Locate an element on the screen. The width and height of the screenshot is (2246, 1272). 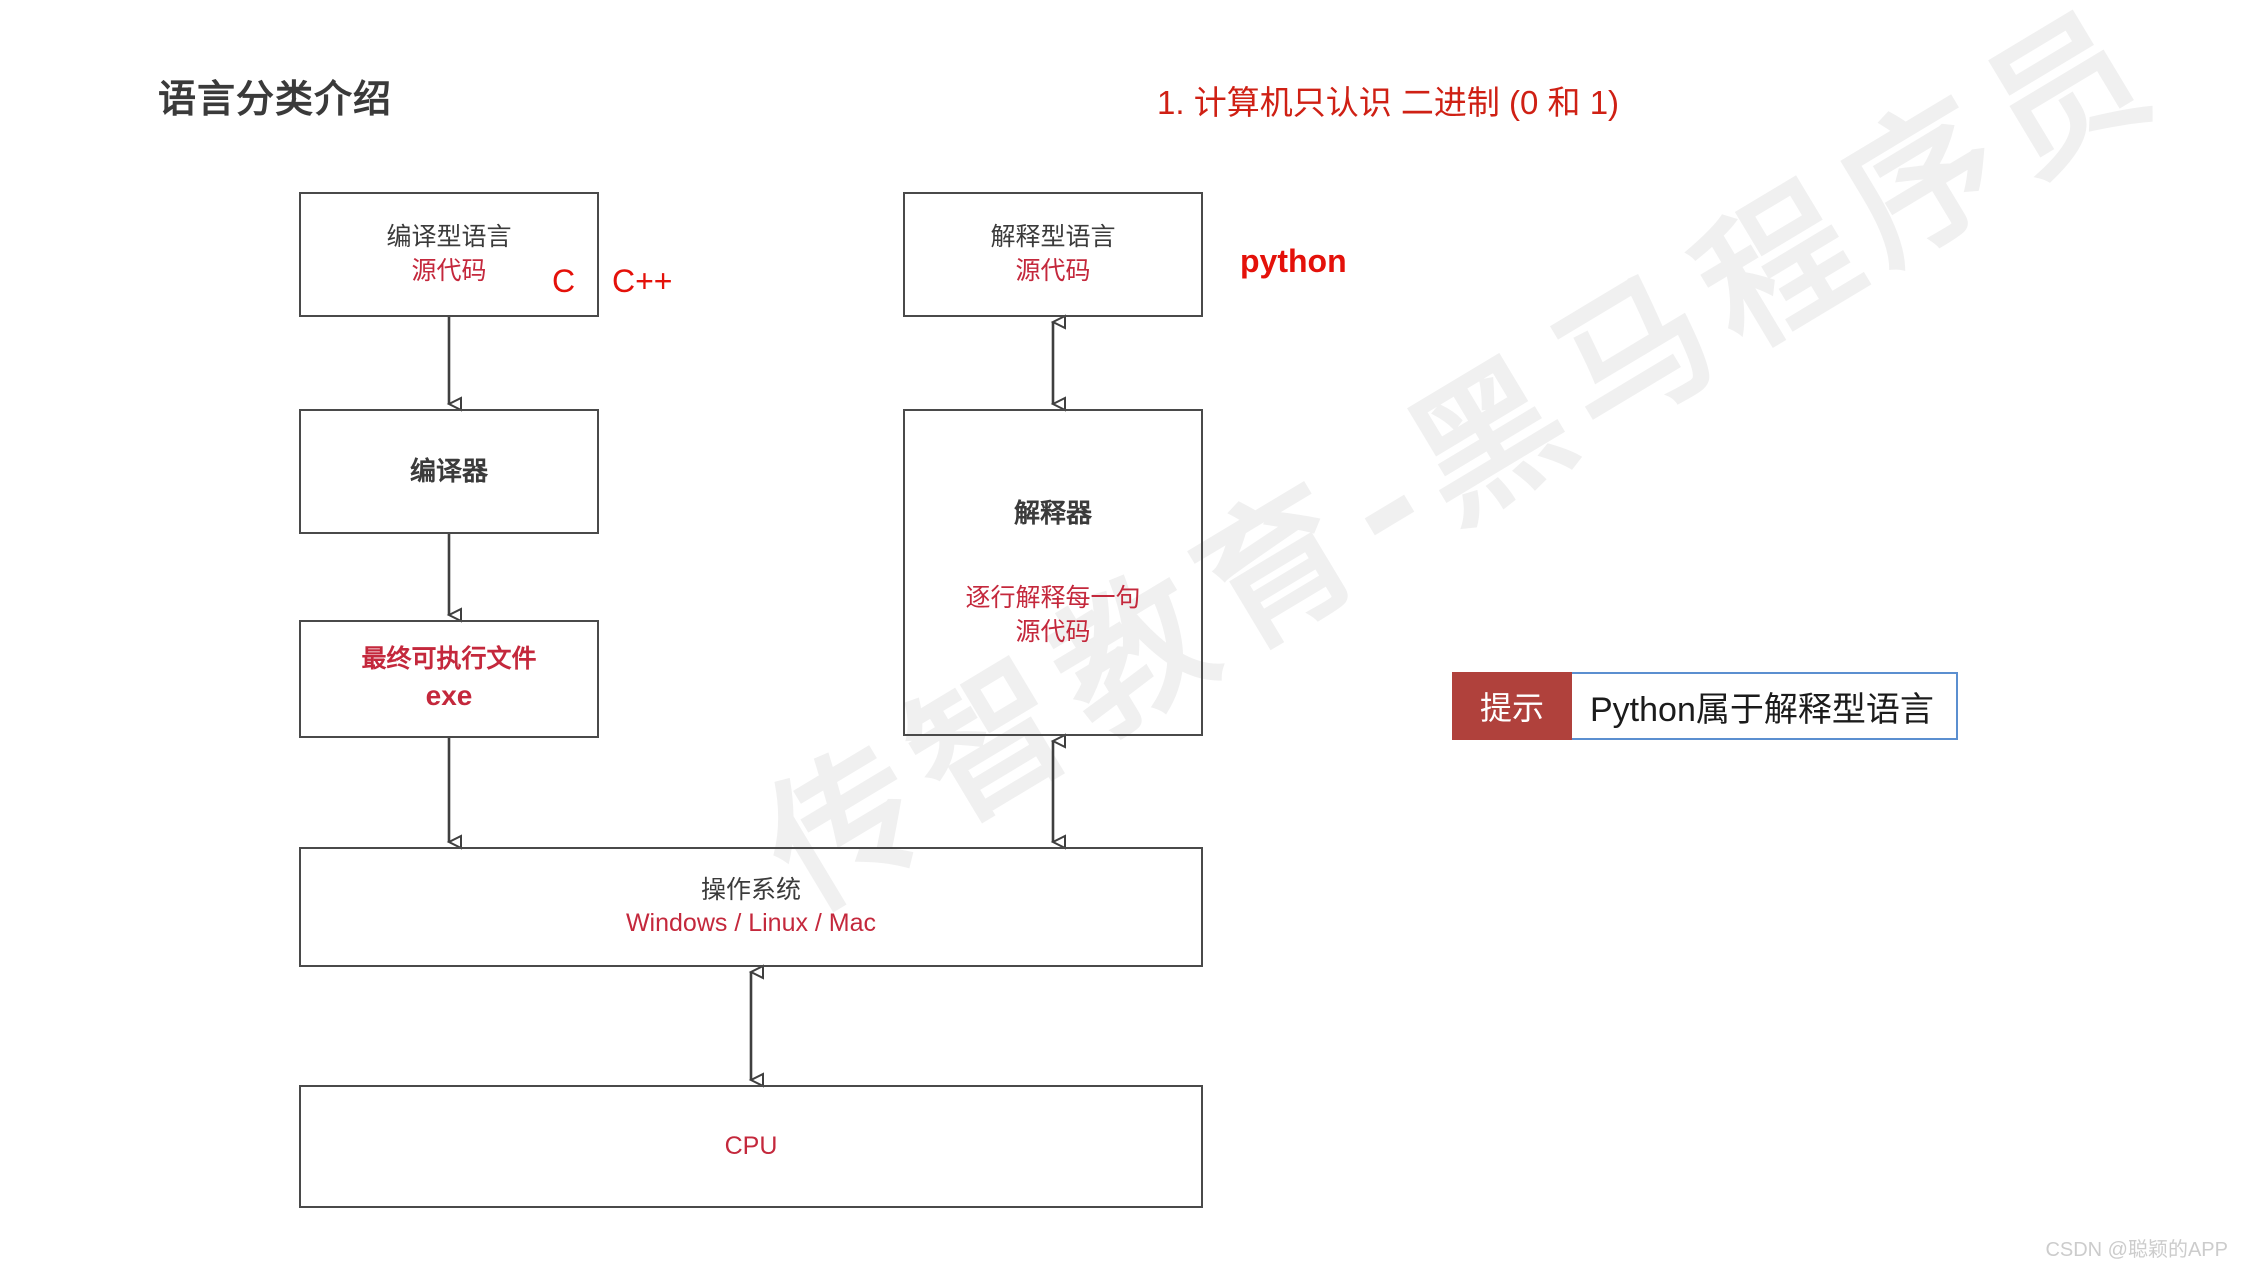
box-cpu-label: CPU is located at coordinates (751, 1145).